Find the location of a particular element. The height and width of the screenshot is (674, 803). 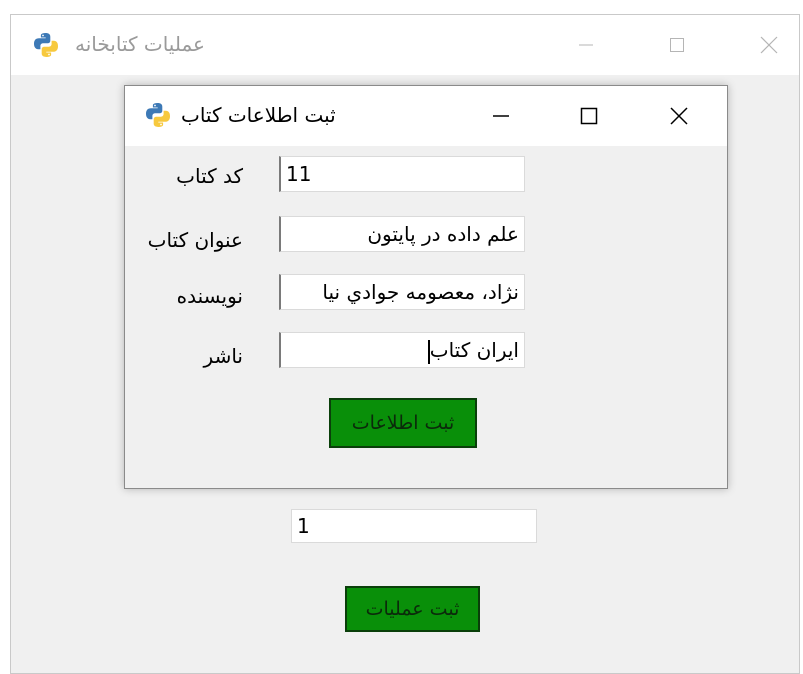

dialog-maximize-button is located at coordinates (589, 116).